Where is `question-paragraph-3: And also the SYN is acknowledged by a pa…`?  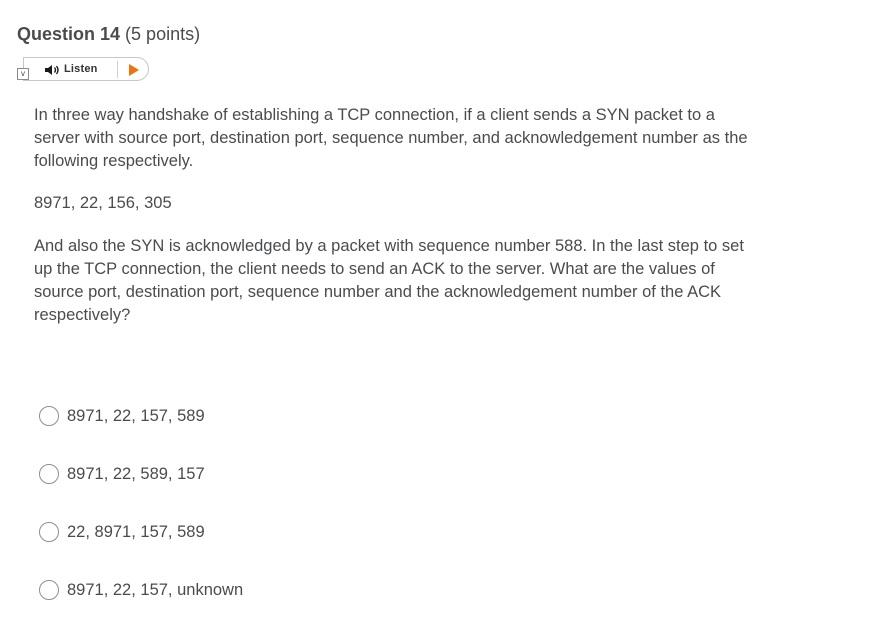 question-paragraph-3: And also the SYN is acknowledged by a pa… is located at coordinates (389, 280).